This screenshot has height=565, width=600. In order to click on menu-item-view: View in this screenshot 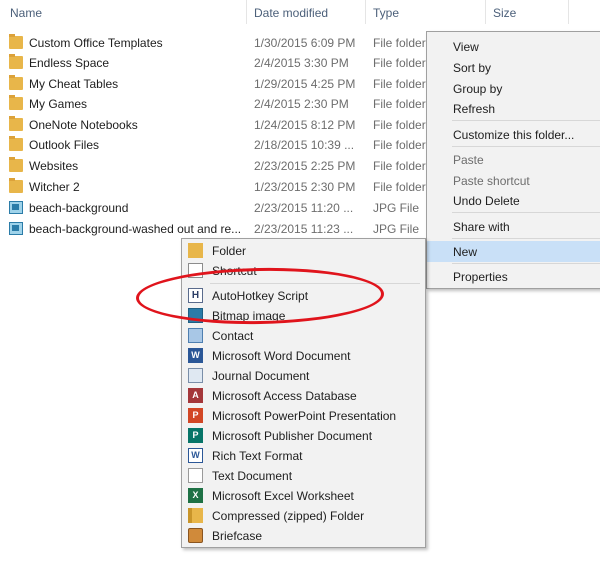, I will do `click(513, 46)`.